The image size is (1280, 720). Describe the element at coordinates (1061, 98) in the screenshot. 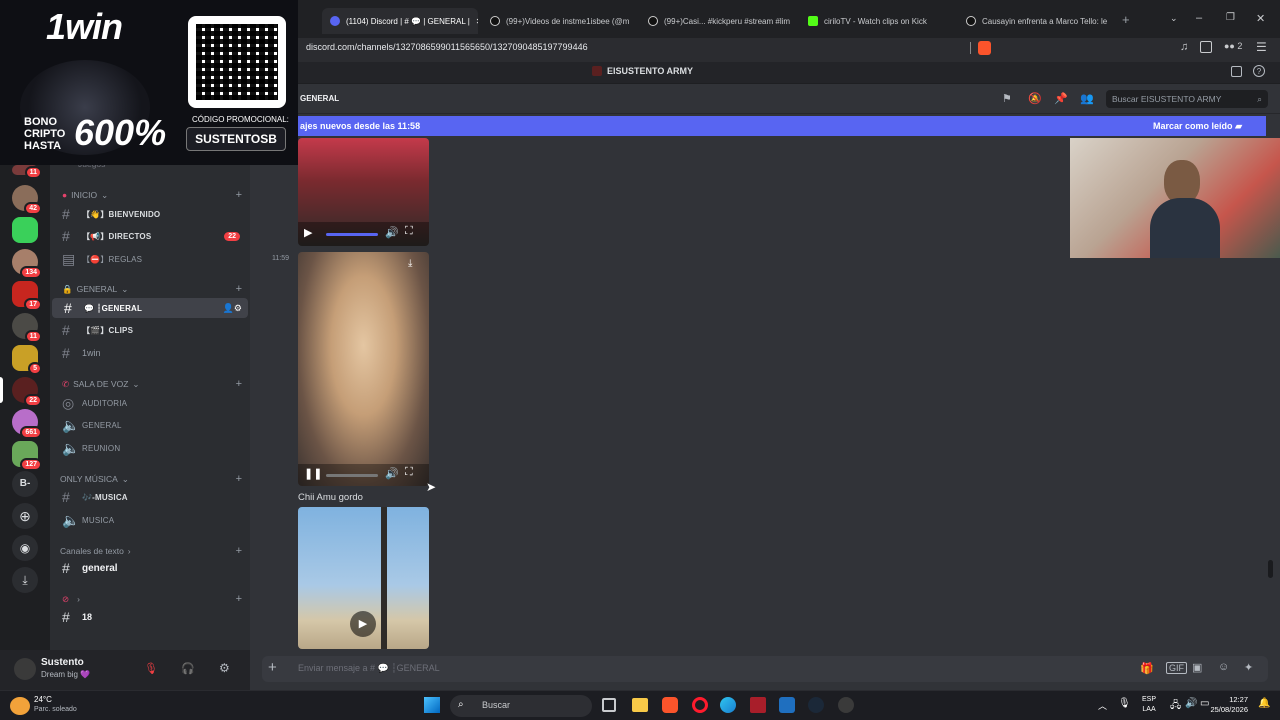

I see `pin-icon: 📌` at that location.